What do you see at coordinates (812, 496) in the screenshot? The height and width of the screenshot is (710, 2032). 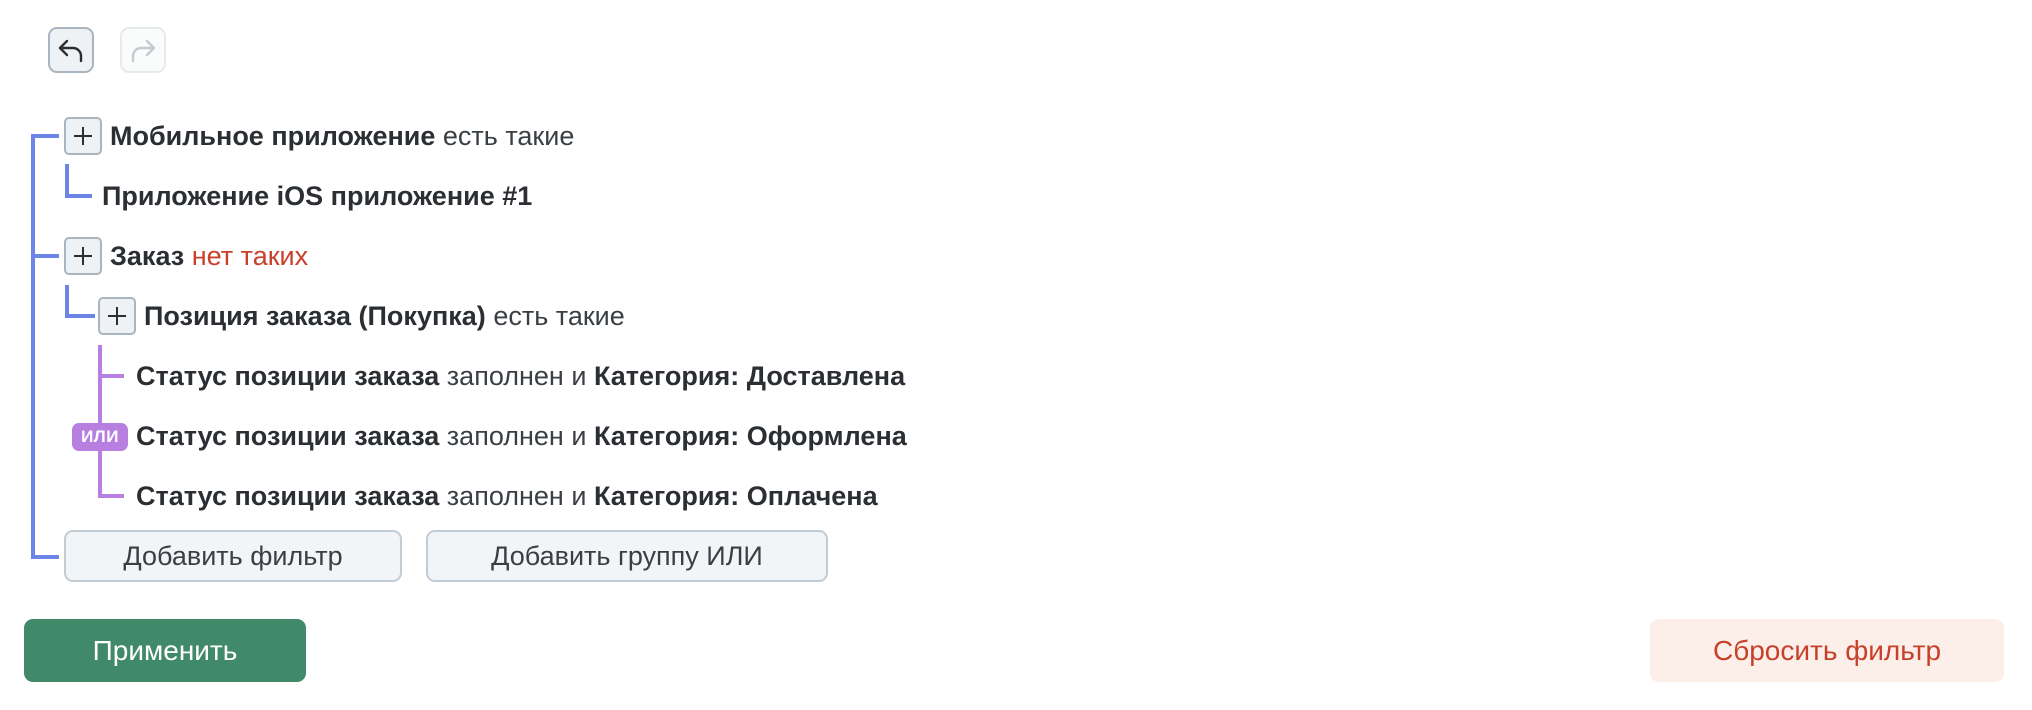 I see `category-value: Оплачена` at bounding box center [812, 496].